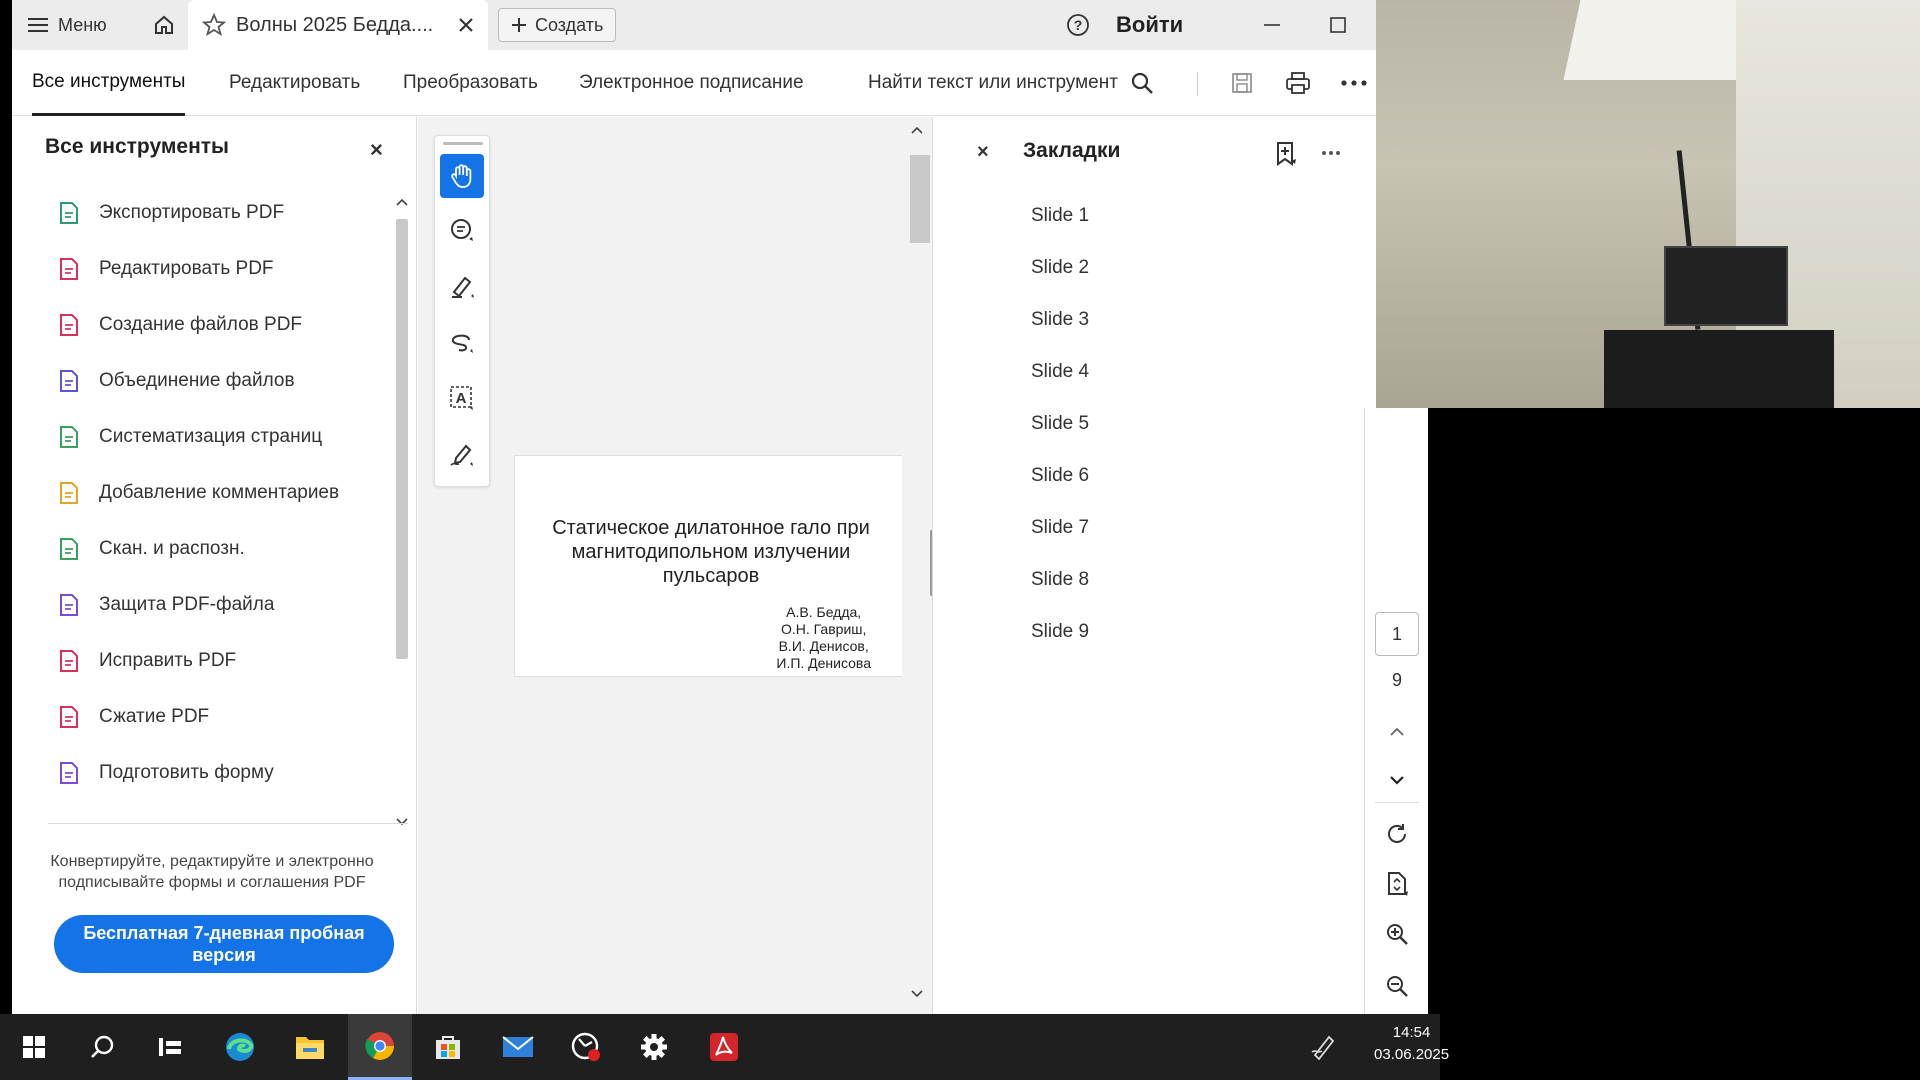  What do you see at coordinates (198, 493) in the screenshot?
I see `tool-item: Добавление комментариев` at bounding box center [198, 493].